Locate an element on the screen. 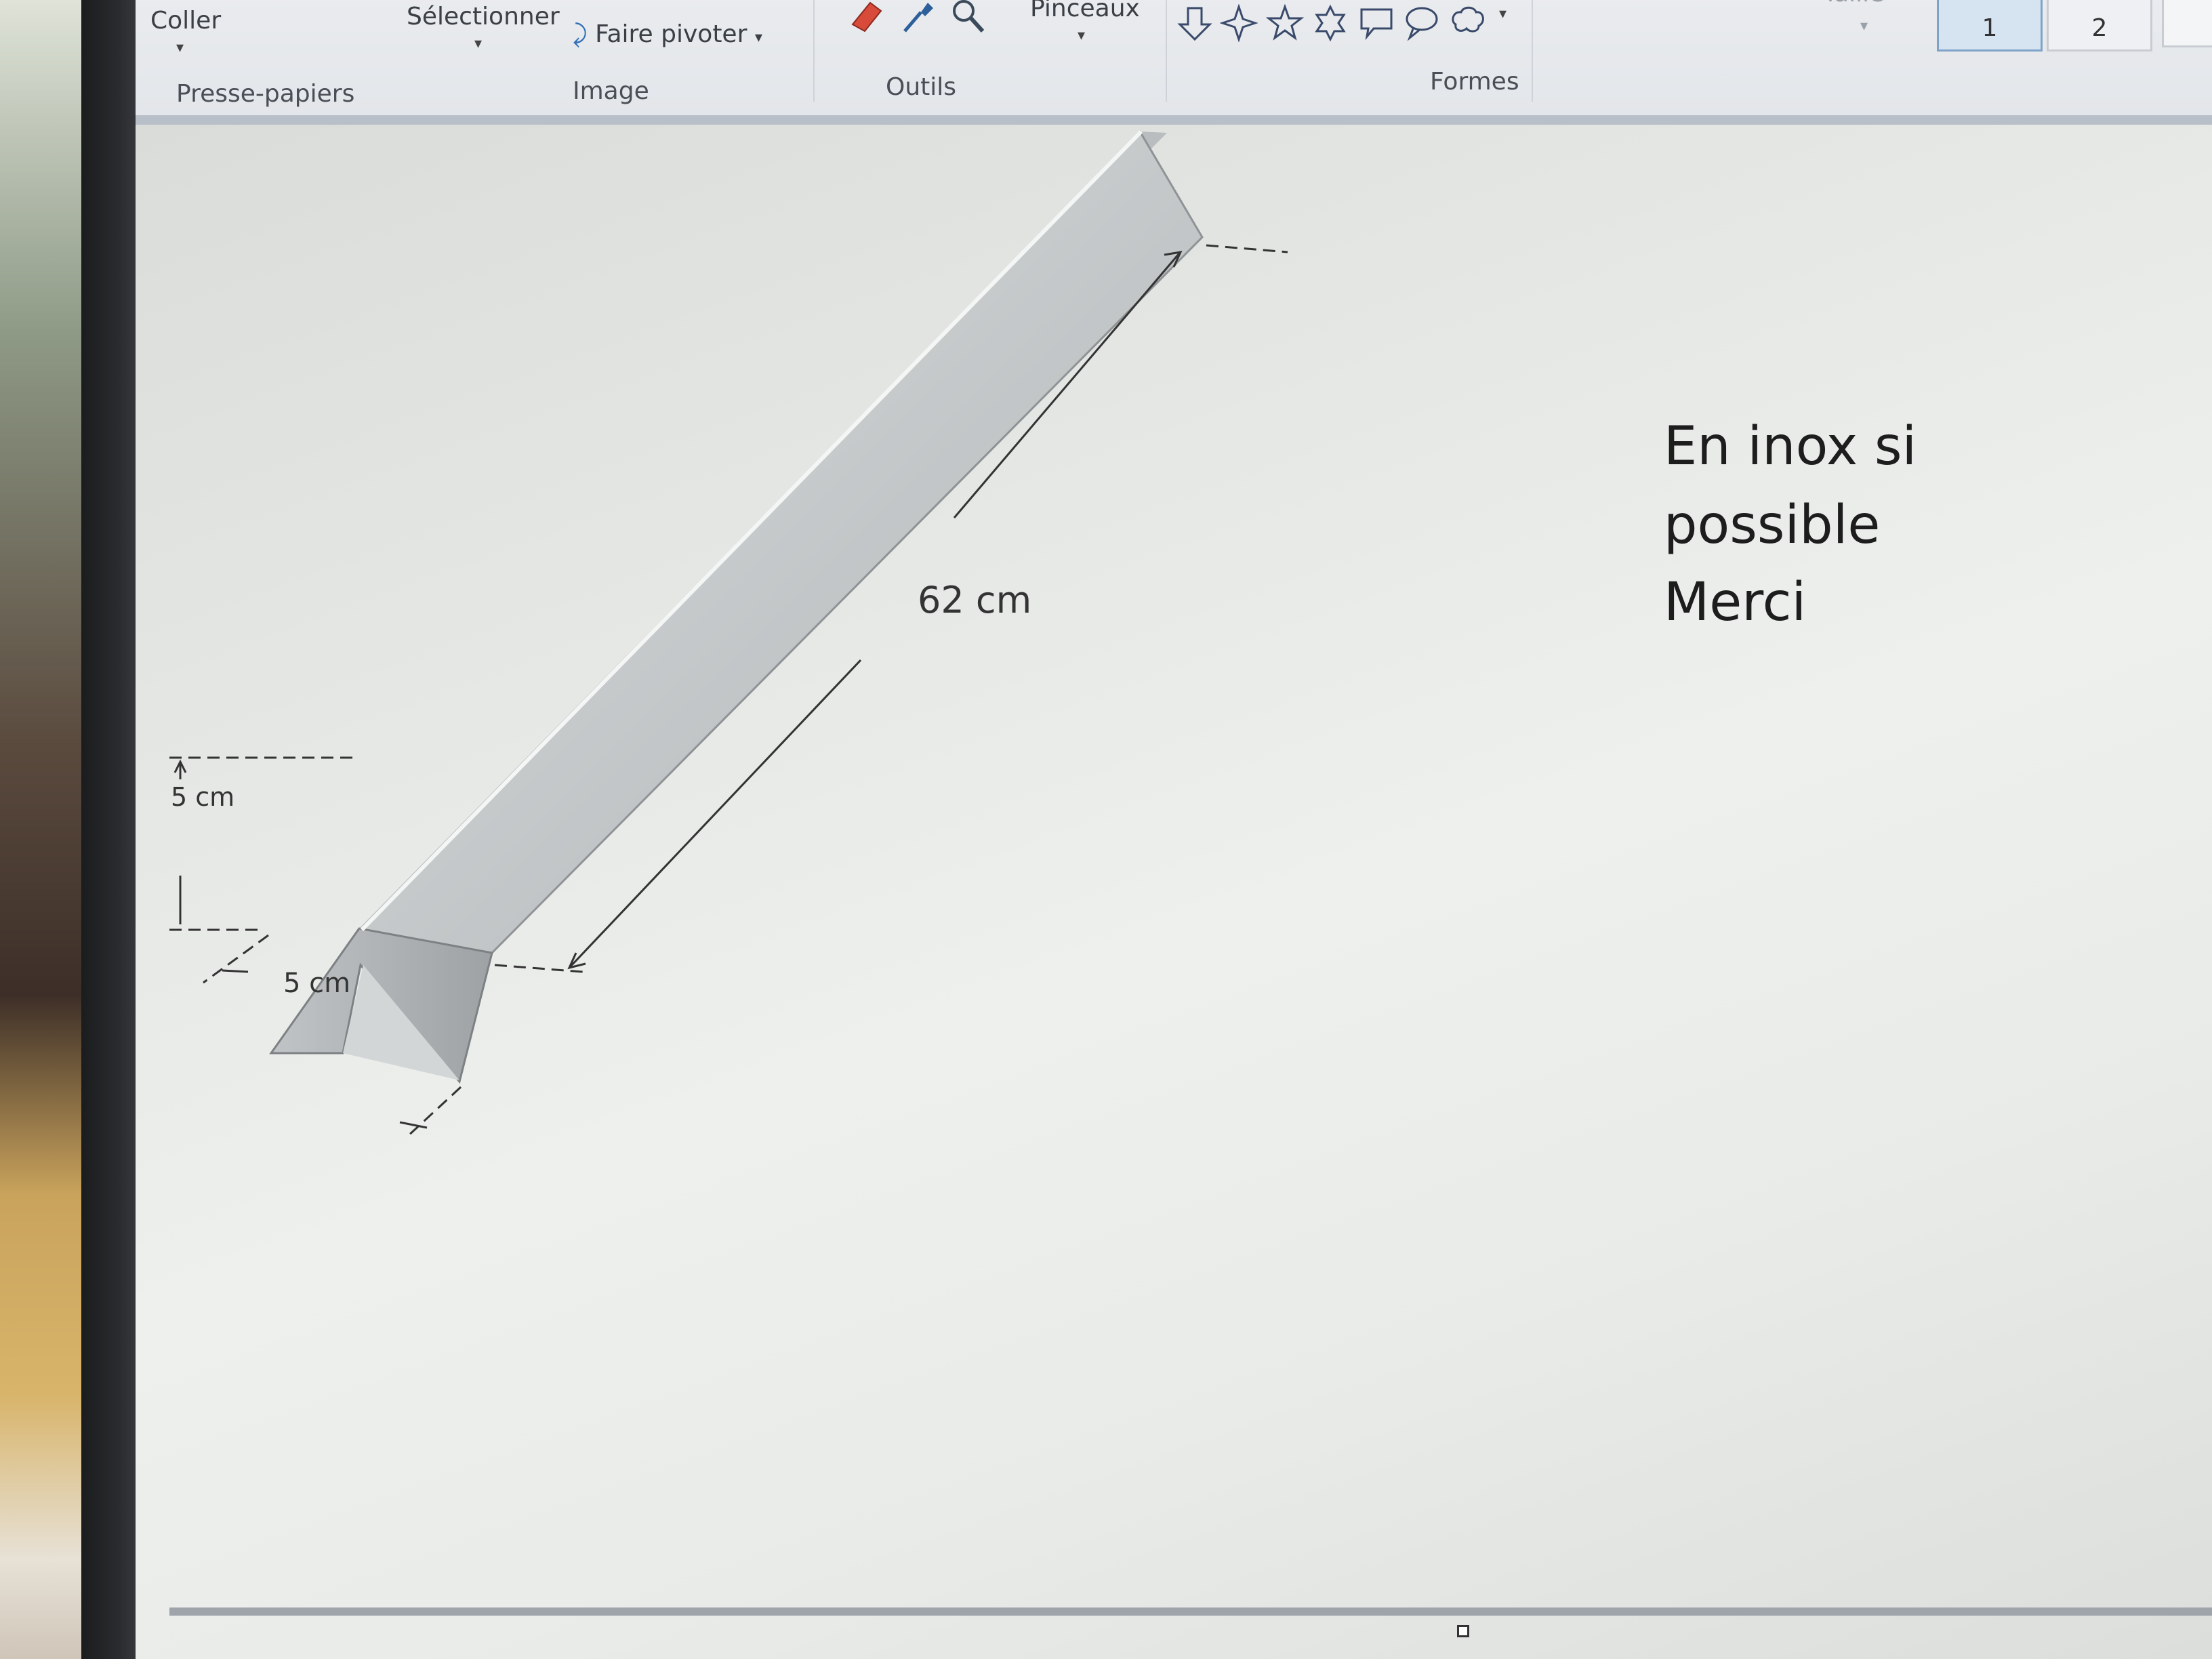  canvas-resize-handle is located at coordinates (1463, 1631).